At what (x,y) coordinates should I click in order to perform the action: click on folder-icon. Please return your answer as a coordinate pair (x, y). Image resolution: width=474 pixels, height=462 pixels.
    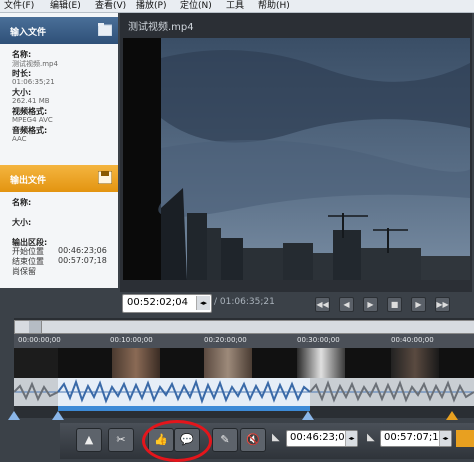
    Looking at the image, I should click on (105, 29).